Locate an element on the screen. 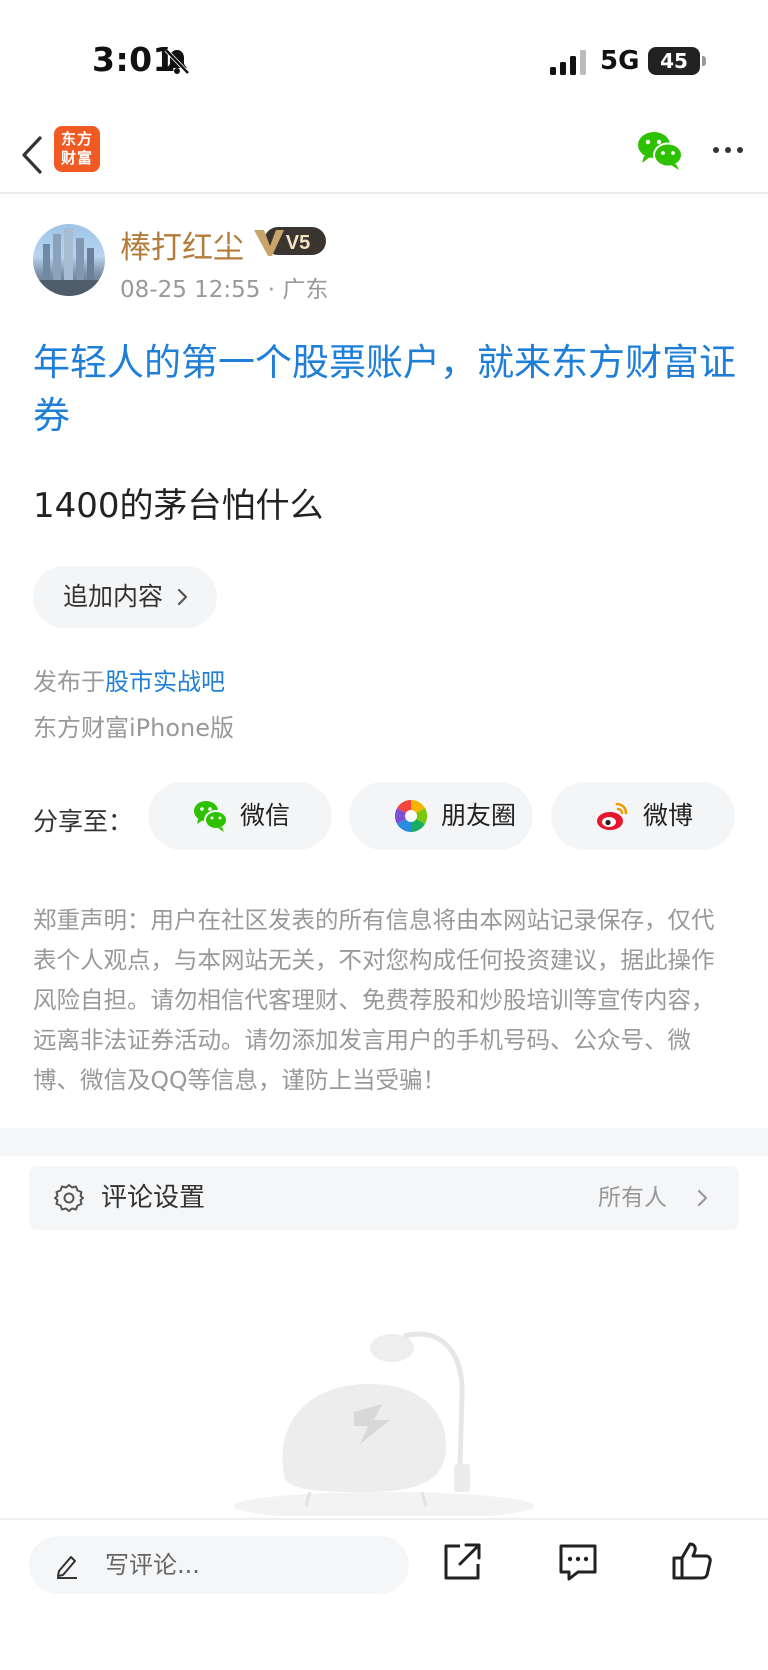 The width and height of the screenshot is (768, 1670). forum-link: 股市实战吧 is located at coordinates (165, 682).